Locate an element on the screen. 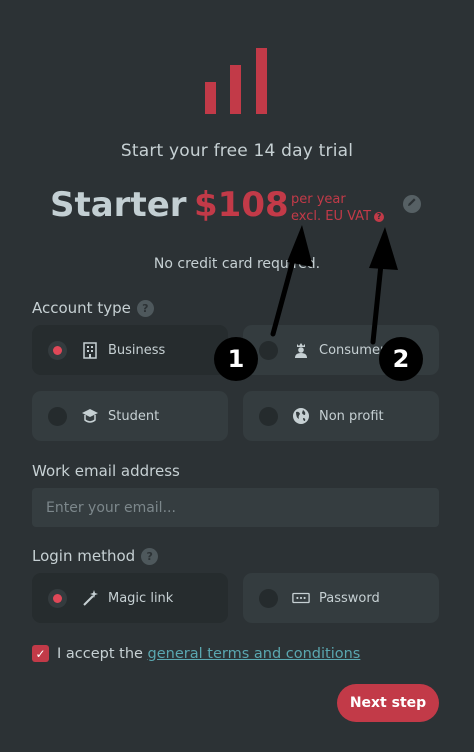 The image size is (474, 752). terms-link: general terms and conditions is located at coordinates (254, 654).